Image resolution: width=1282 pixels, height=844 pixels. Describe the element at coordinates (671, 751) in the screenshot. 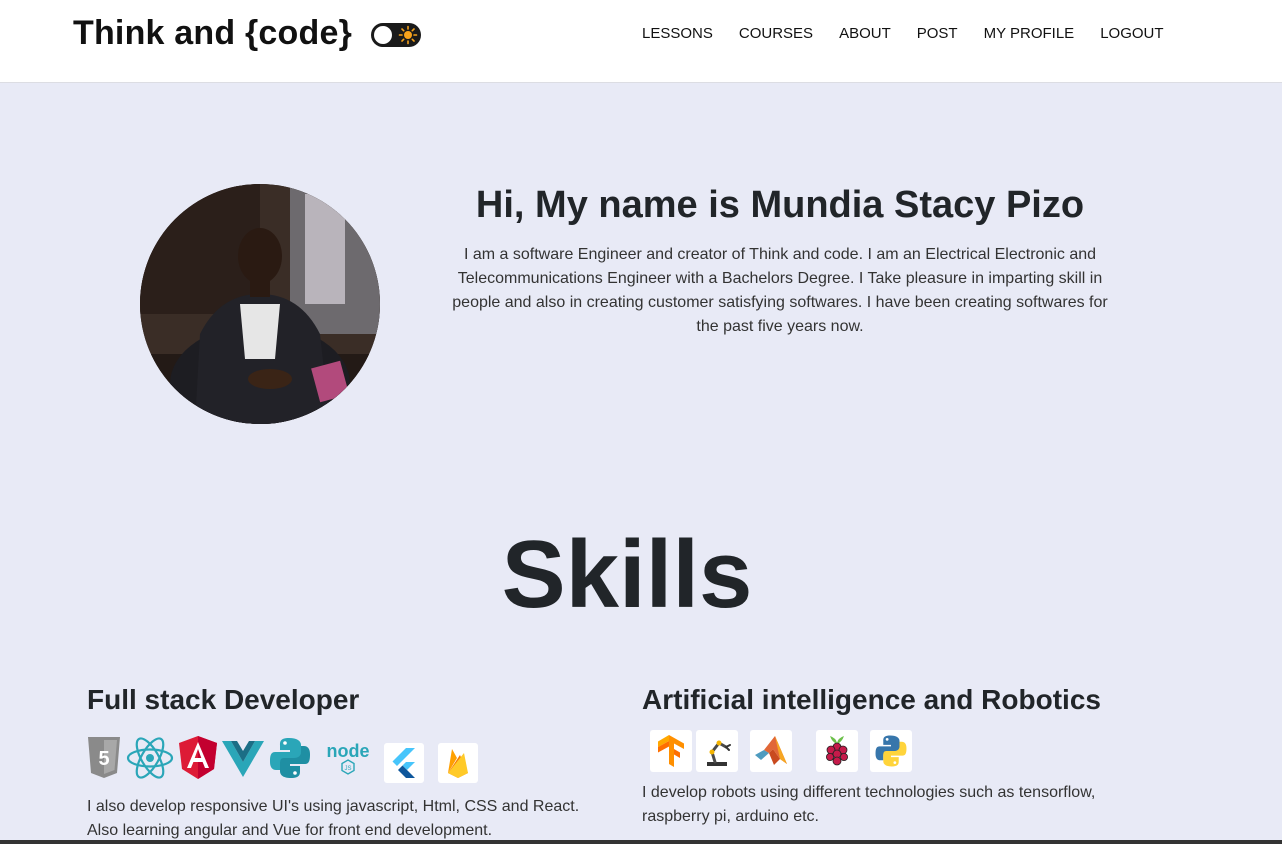

I see `tensorflow-icon` at that location.